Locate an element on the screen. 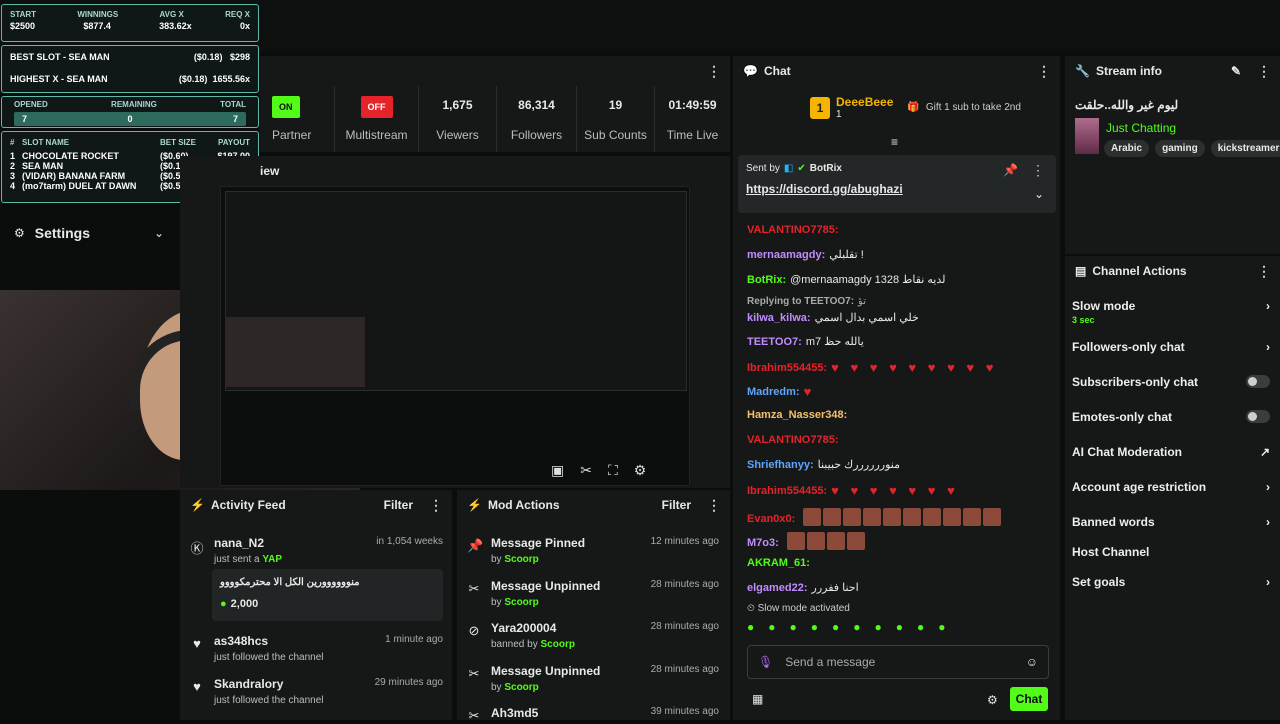 This screenshot has height=724, width=1280. activity-sub: just followed the channel is located at coordinates (269, 657).